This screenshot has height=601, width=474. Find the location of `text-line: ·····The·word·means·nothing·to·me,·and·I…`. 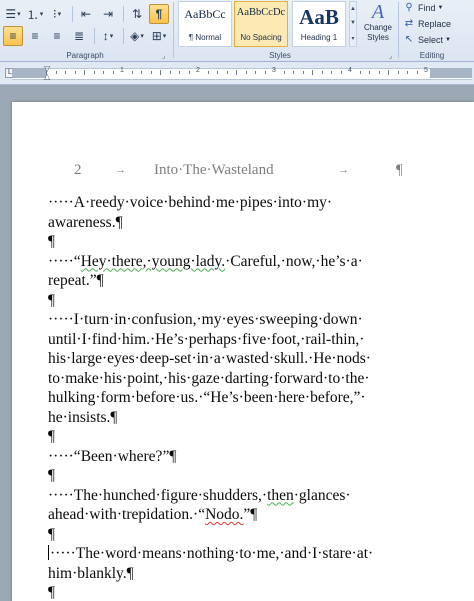

text-line: ·····The·word·means·nothing·to·me,·and·I… is located at coordinates (238, 554).